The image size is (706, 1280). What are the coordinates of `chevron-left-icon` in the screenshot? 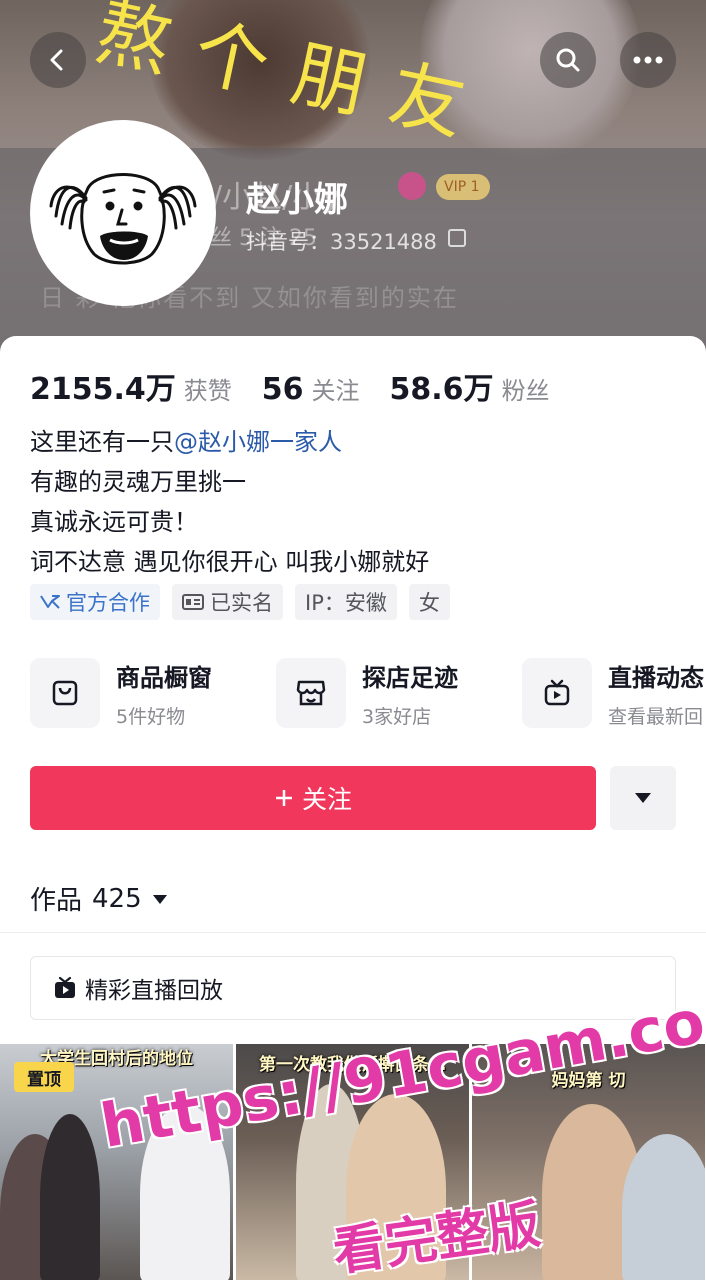 It's located at (56, 60).